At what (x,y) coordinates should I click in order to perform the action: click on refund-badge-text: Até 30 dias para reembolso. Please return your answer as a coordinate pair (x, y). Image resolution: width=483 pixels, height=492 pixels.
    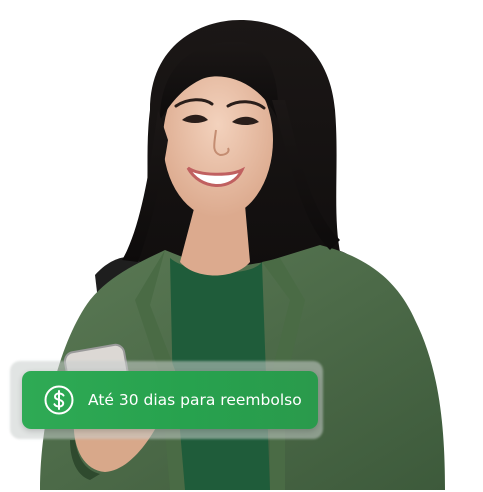
    Looking at the image, I should click on (195, 400).